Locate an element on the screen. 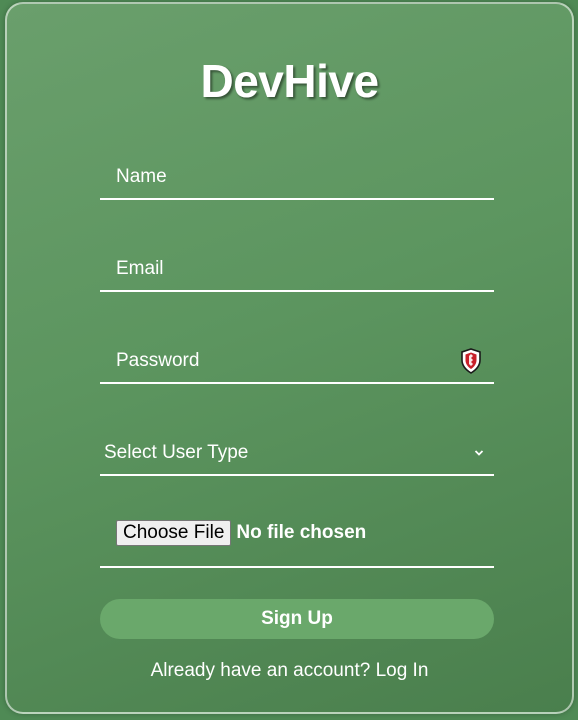 The height and width of the screenshot is (720, 578). login-link: Log In is located at coordinates (402, 670).